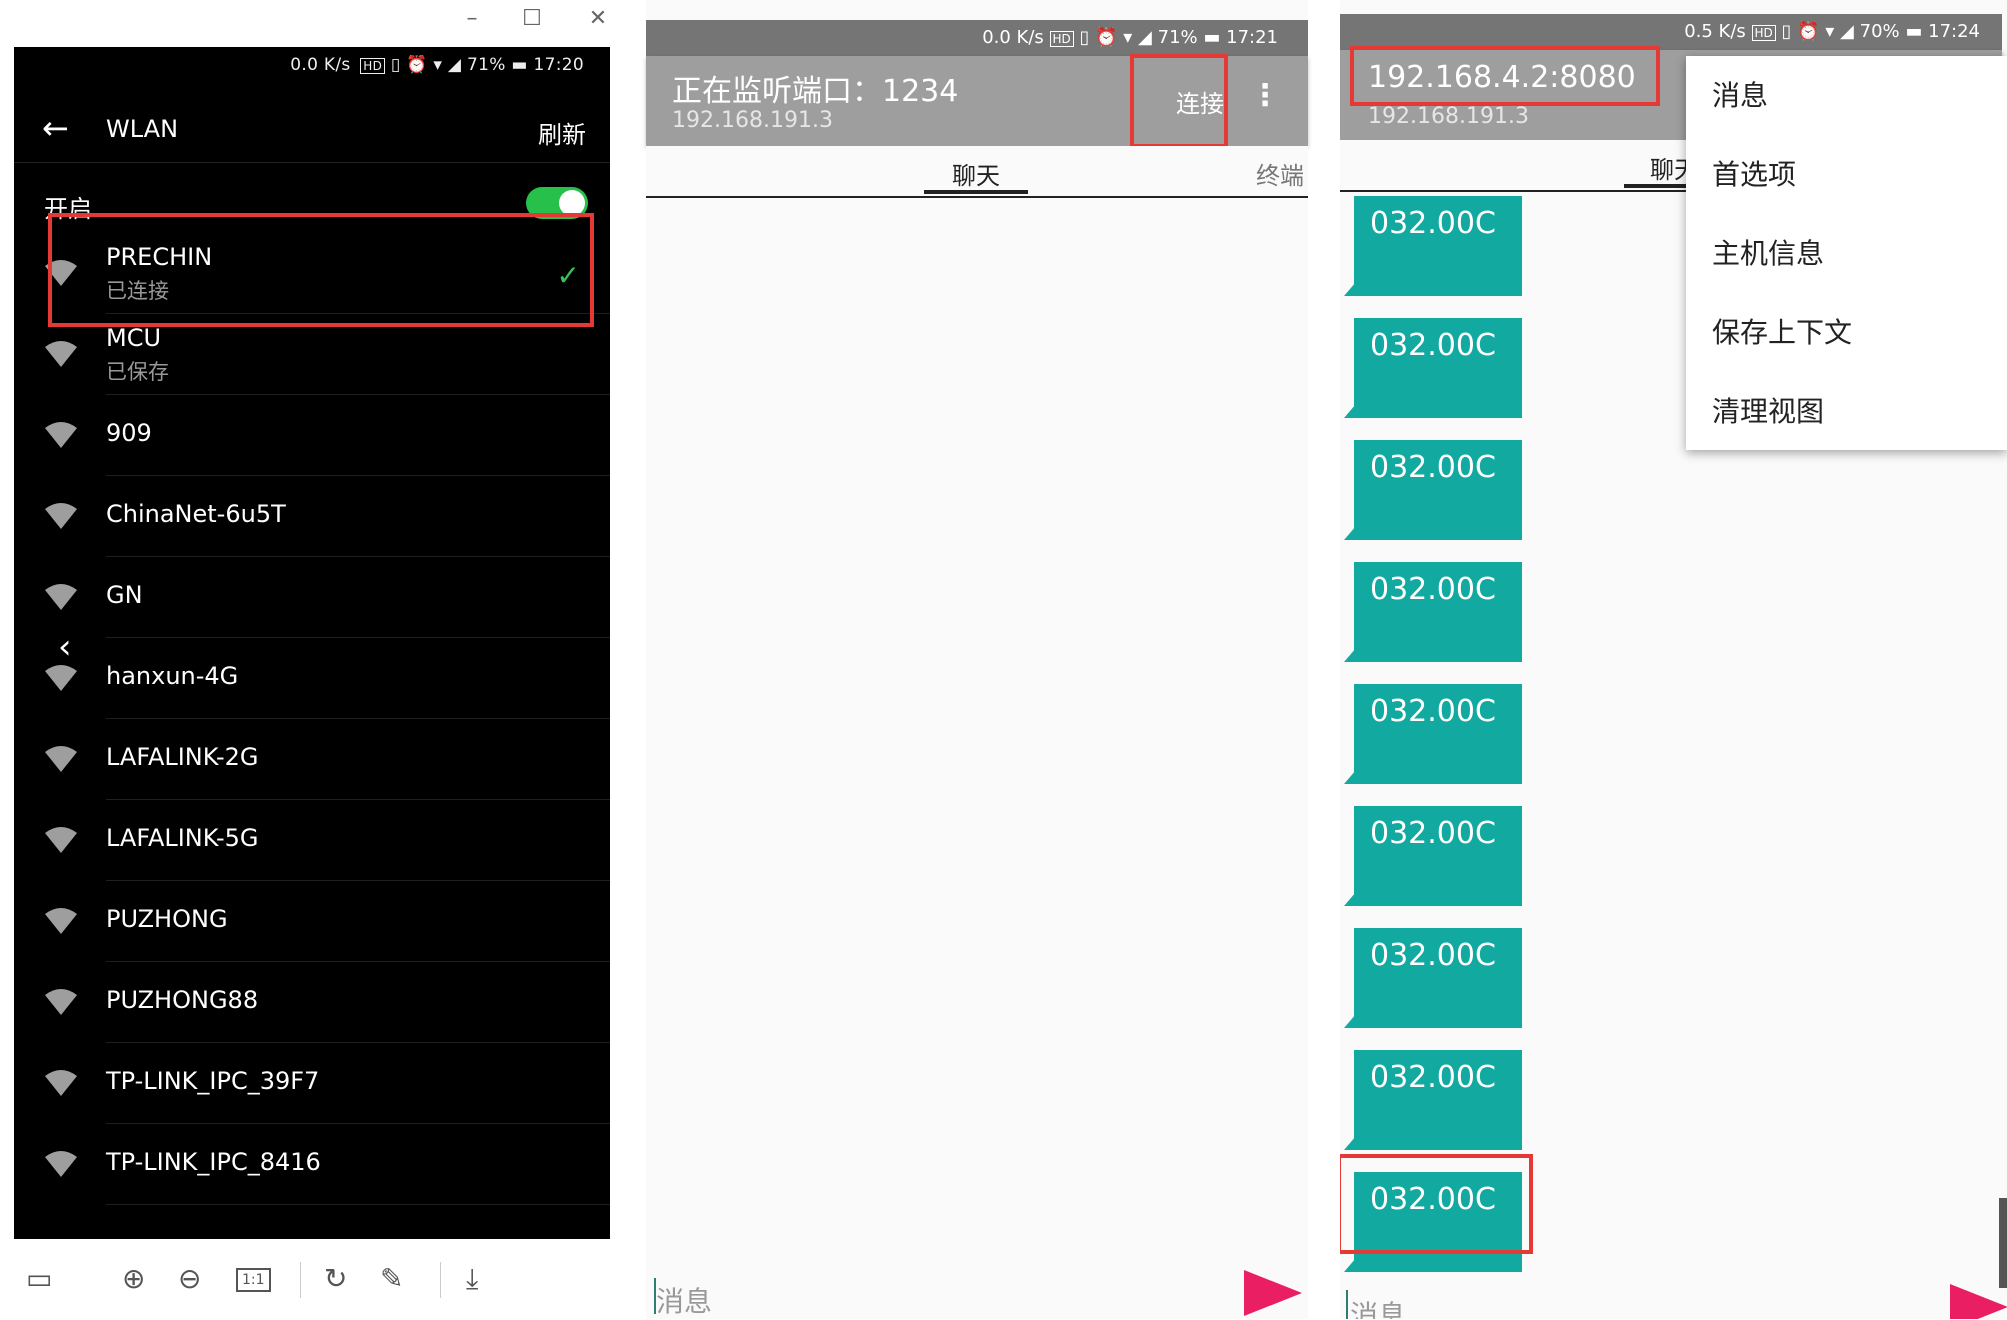 The height and width of the screenshot is (1320, 2007). What do you see at coordinates (1754, 173) in the screenshot?
I see `menu-item-preferences: 首选项` at bounding box center [1754, 173].